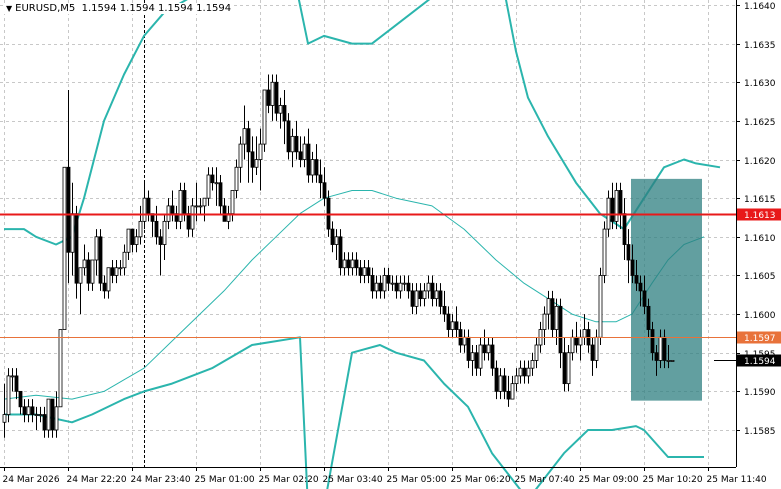  Describe the element at coordinates (156, 8) in the screenshot. I see `ohlc-values: 1.1594 1.1594 1.1594 1.1594` at that location.